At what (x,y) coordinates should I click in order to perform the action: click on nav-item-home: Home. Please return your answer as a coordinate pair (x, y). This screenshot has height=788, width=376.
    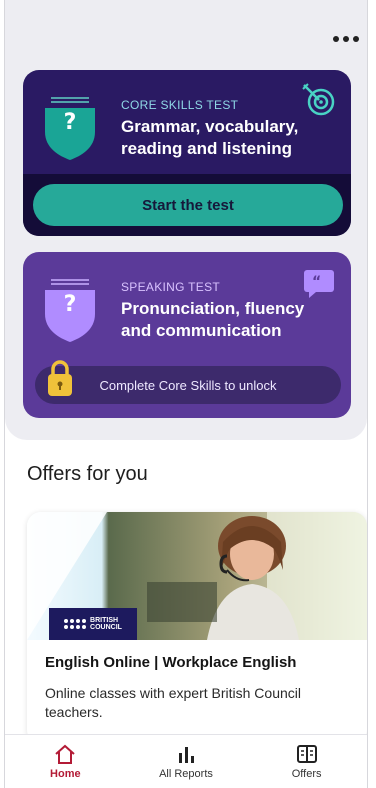
    Looking at the image, I should click on (65, 761).